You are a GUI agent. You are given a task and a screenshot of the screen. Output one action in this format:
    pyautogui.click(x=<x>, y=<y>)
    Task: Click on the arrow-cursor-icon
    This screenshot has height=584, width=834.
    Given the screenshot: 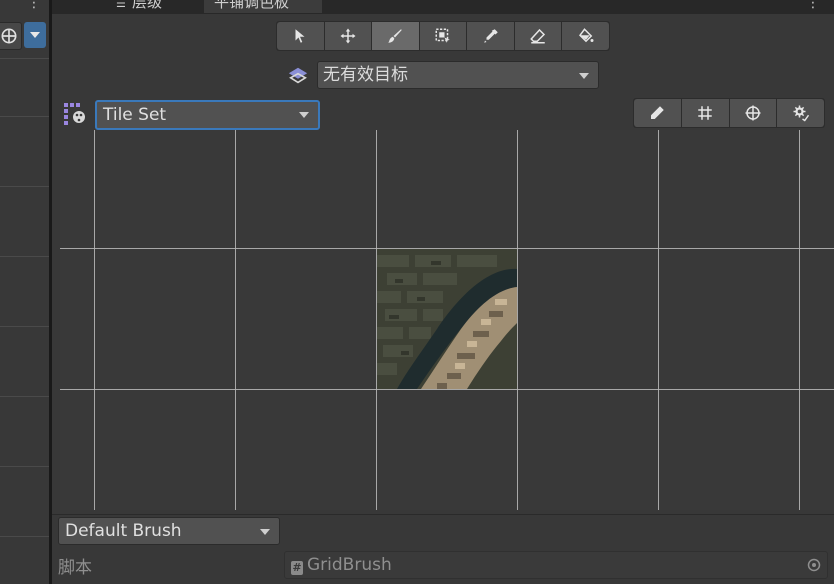 What is the action you would take?
    pyautogui.click(x=300, y=36)
    